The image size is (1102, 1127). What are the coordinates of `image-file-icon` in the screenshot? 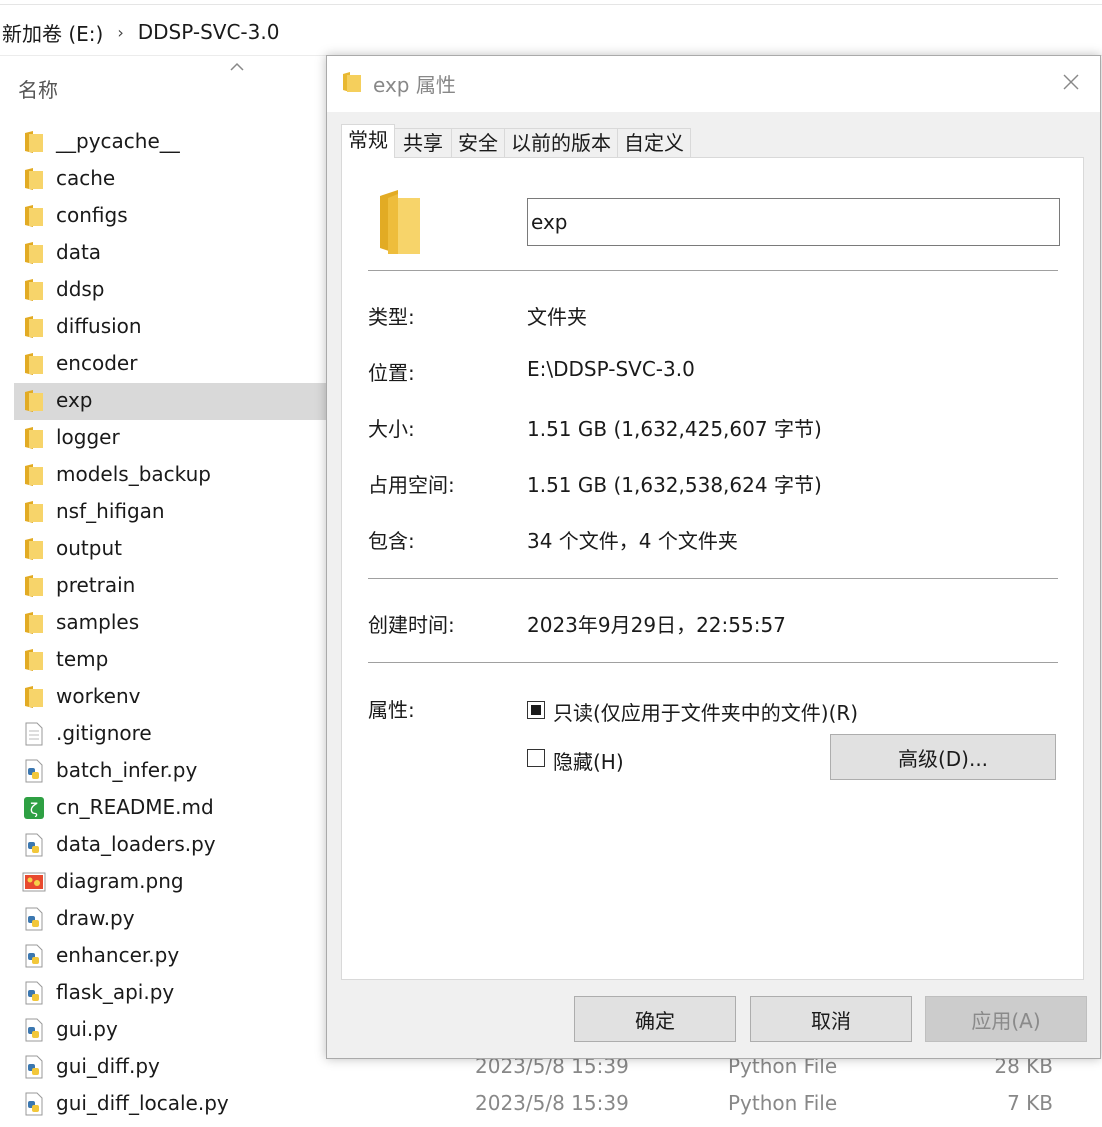 It's located at (34, 882).